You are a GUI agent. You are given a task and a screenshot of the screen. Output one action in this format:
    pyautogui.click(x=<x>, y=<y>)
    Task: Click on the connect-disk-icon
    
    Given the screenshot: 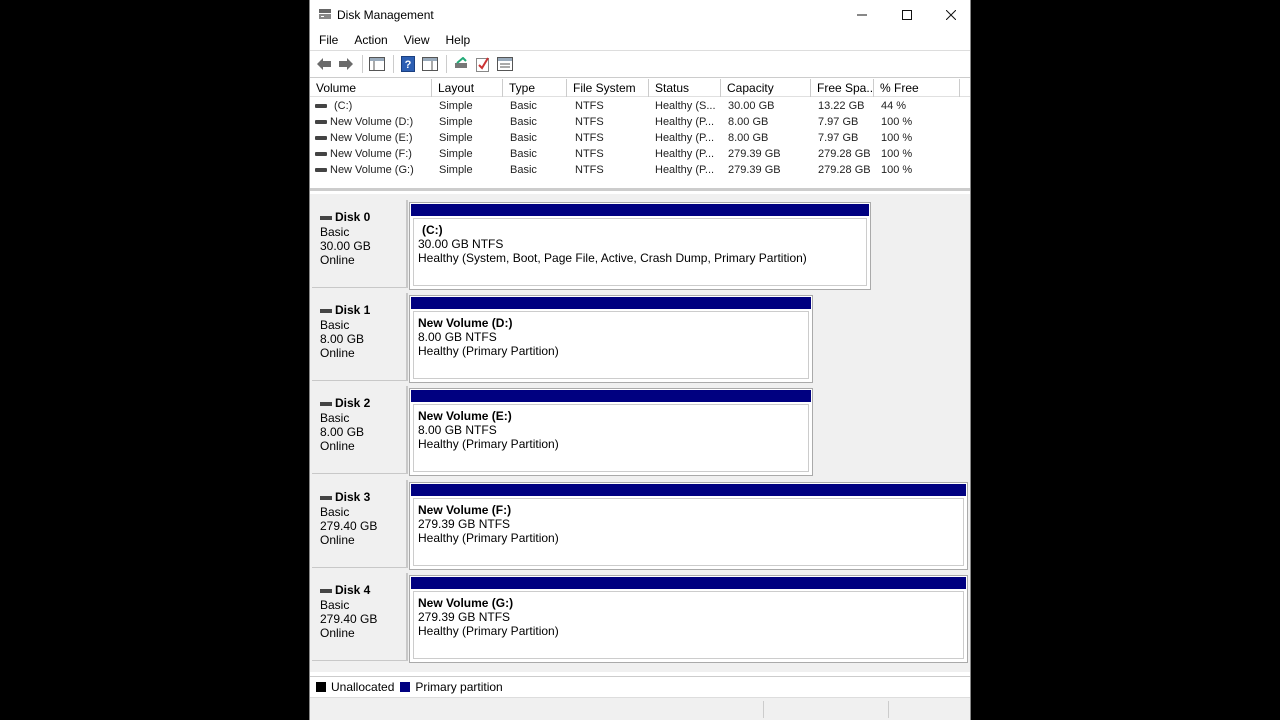 What is the action you would take?
    pyautogui.click(x=461, y=62)
    